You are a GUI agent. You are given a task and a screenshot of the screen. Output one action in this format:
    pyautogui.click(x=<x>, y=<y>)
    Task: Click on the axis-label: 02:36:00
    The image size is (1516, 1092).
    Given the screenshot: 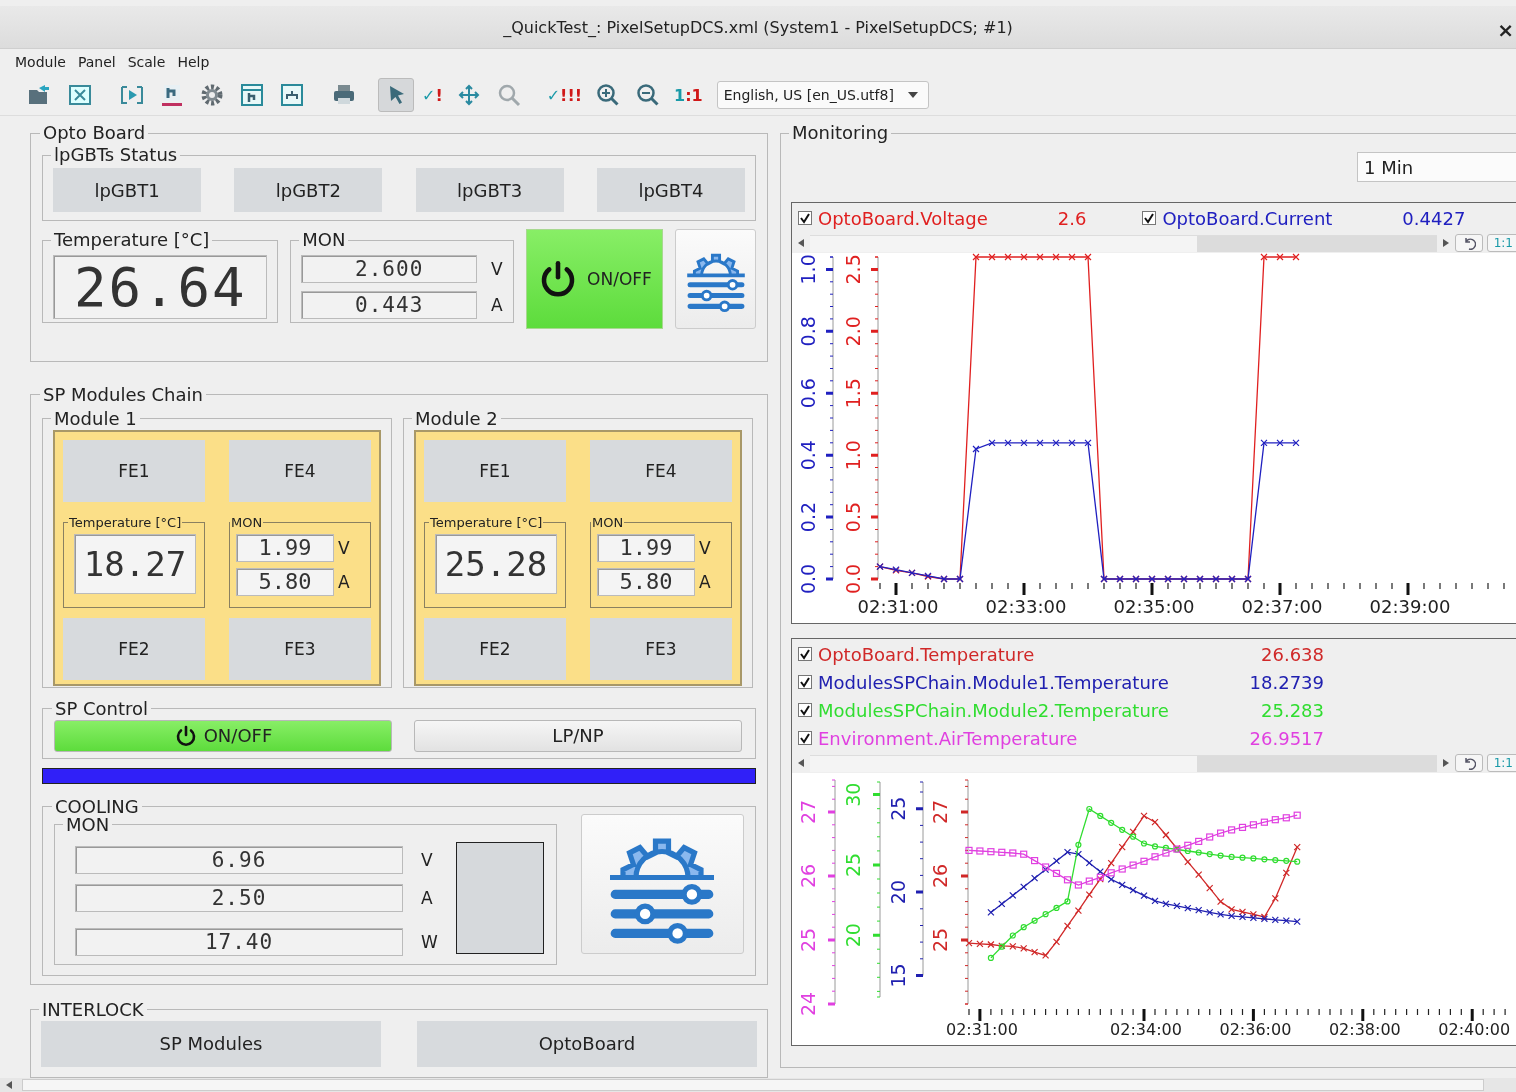 What is the action you would take?
    pyautogui.click(x=1255, y=1029)
    